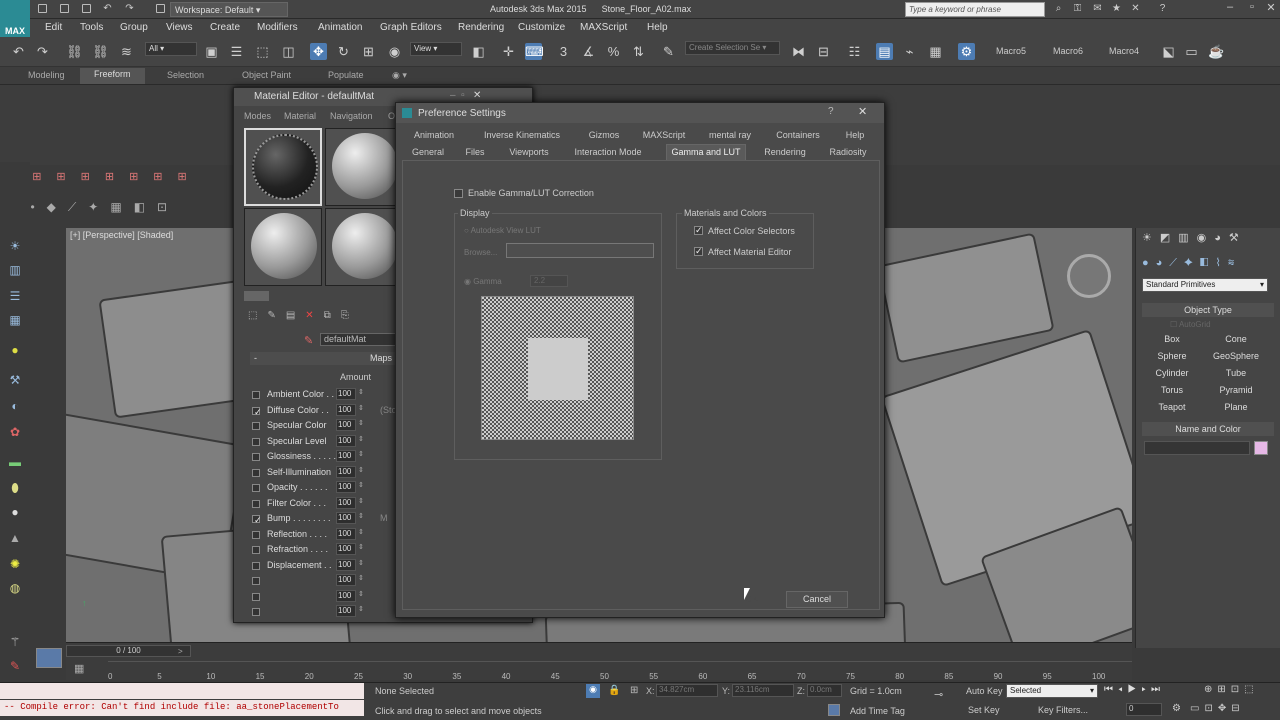 The width and height of the screenshot is (1280, 720). Describe the element at coordinates (730, 135) in the screenshot. I see `tab-mental-ray: mental ray` at that location.